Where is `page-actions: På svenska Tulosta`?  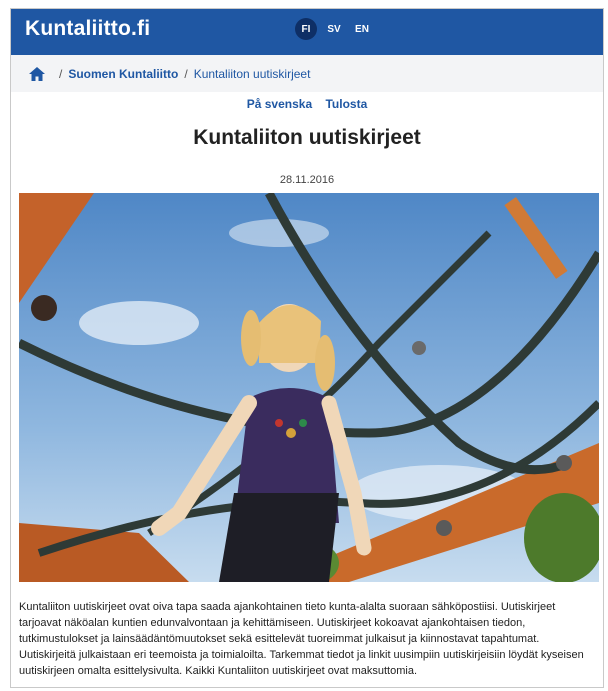
page-actions: På svenska Tulosta is located at coordinates (307, 104).